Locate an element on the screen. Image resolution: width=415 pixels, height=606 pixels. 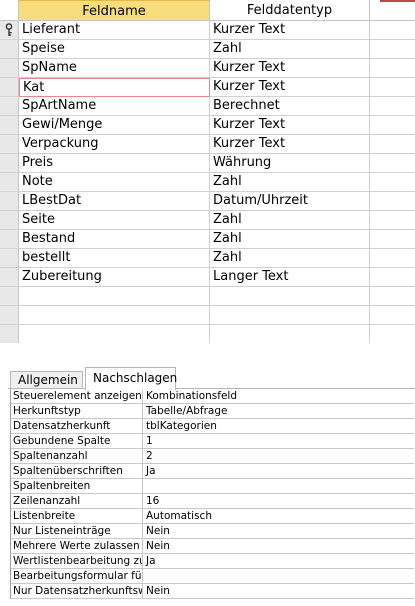
table-row: Gewi/Menge Kurzer Text is located at coordinates (207, 125).